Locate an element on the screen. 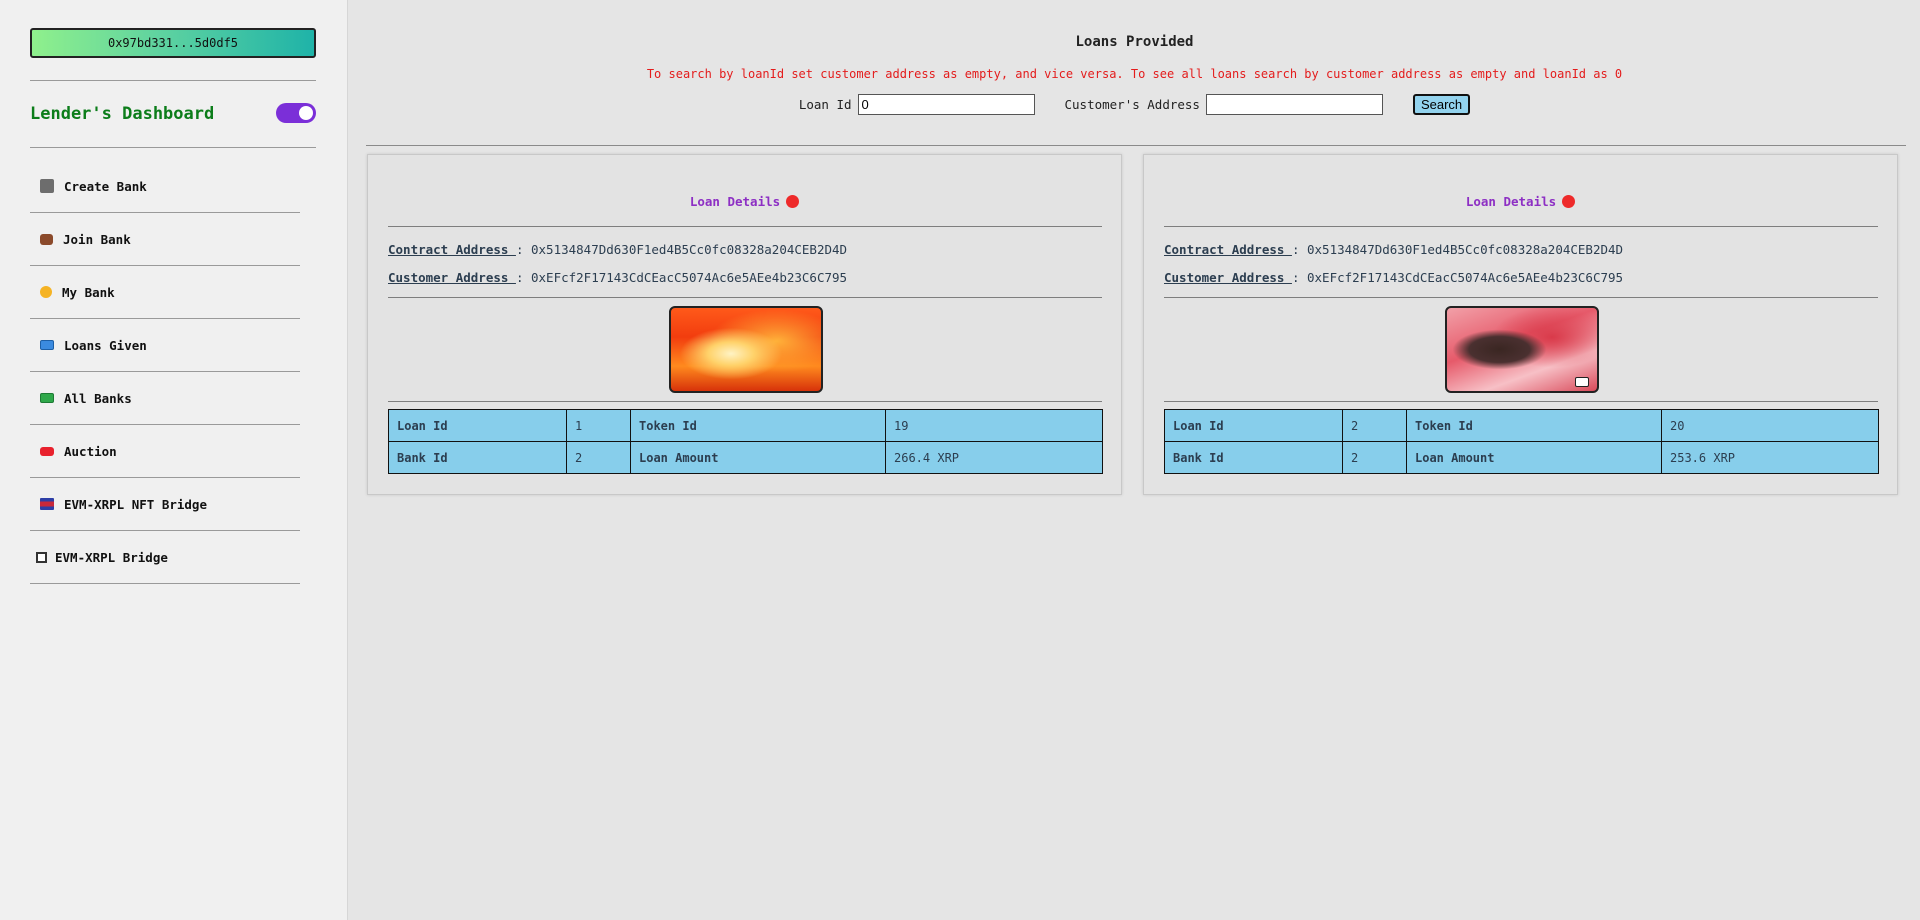 Image resolution: width=1920 pixels, height=920 pixels. wallet-address-button: 0x97bd331...5d0df5 is located at coordinates (173, 43).